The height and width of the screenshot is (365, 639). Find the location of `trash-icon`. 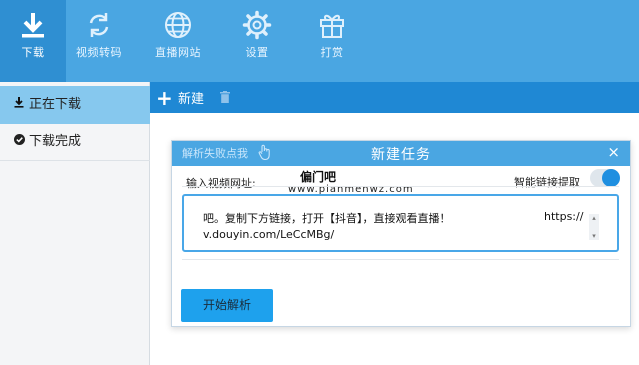

trash-icon is located at coordinates (225, 97).